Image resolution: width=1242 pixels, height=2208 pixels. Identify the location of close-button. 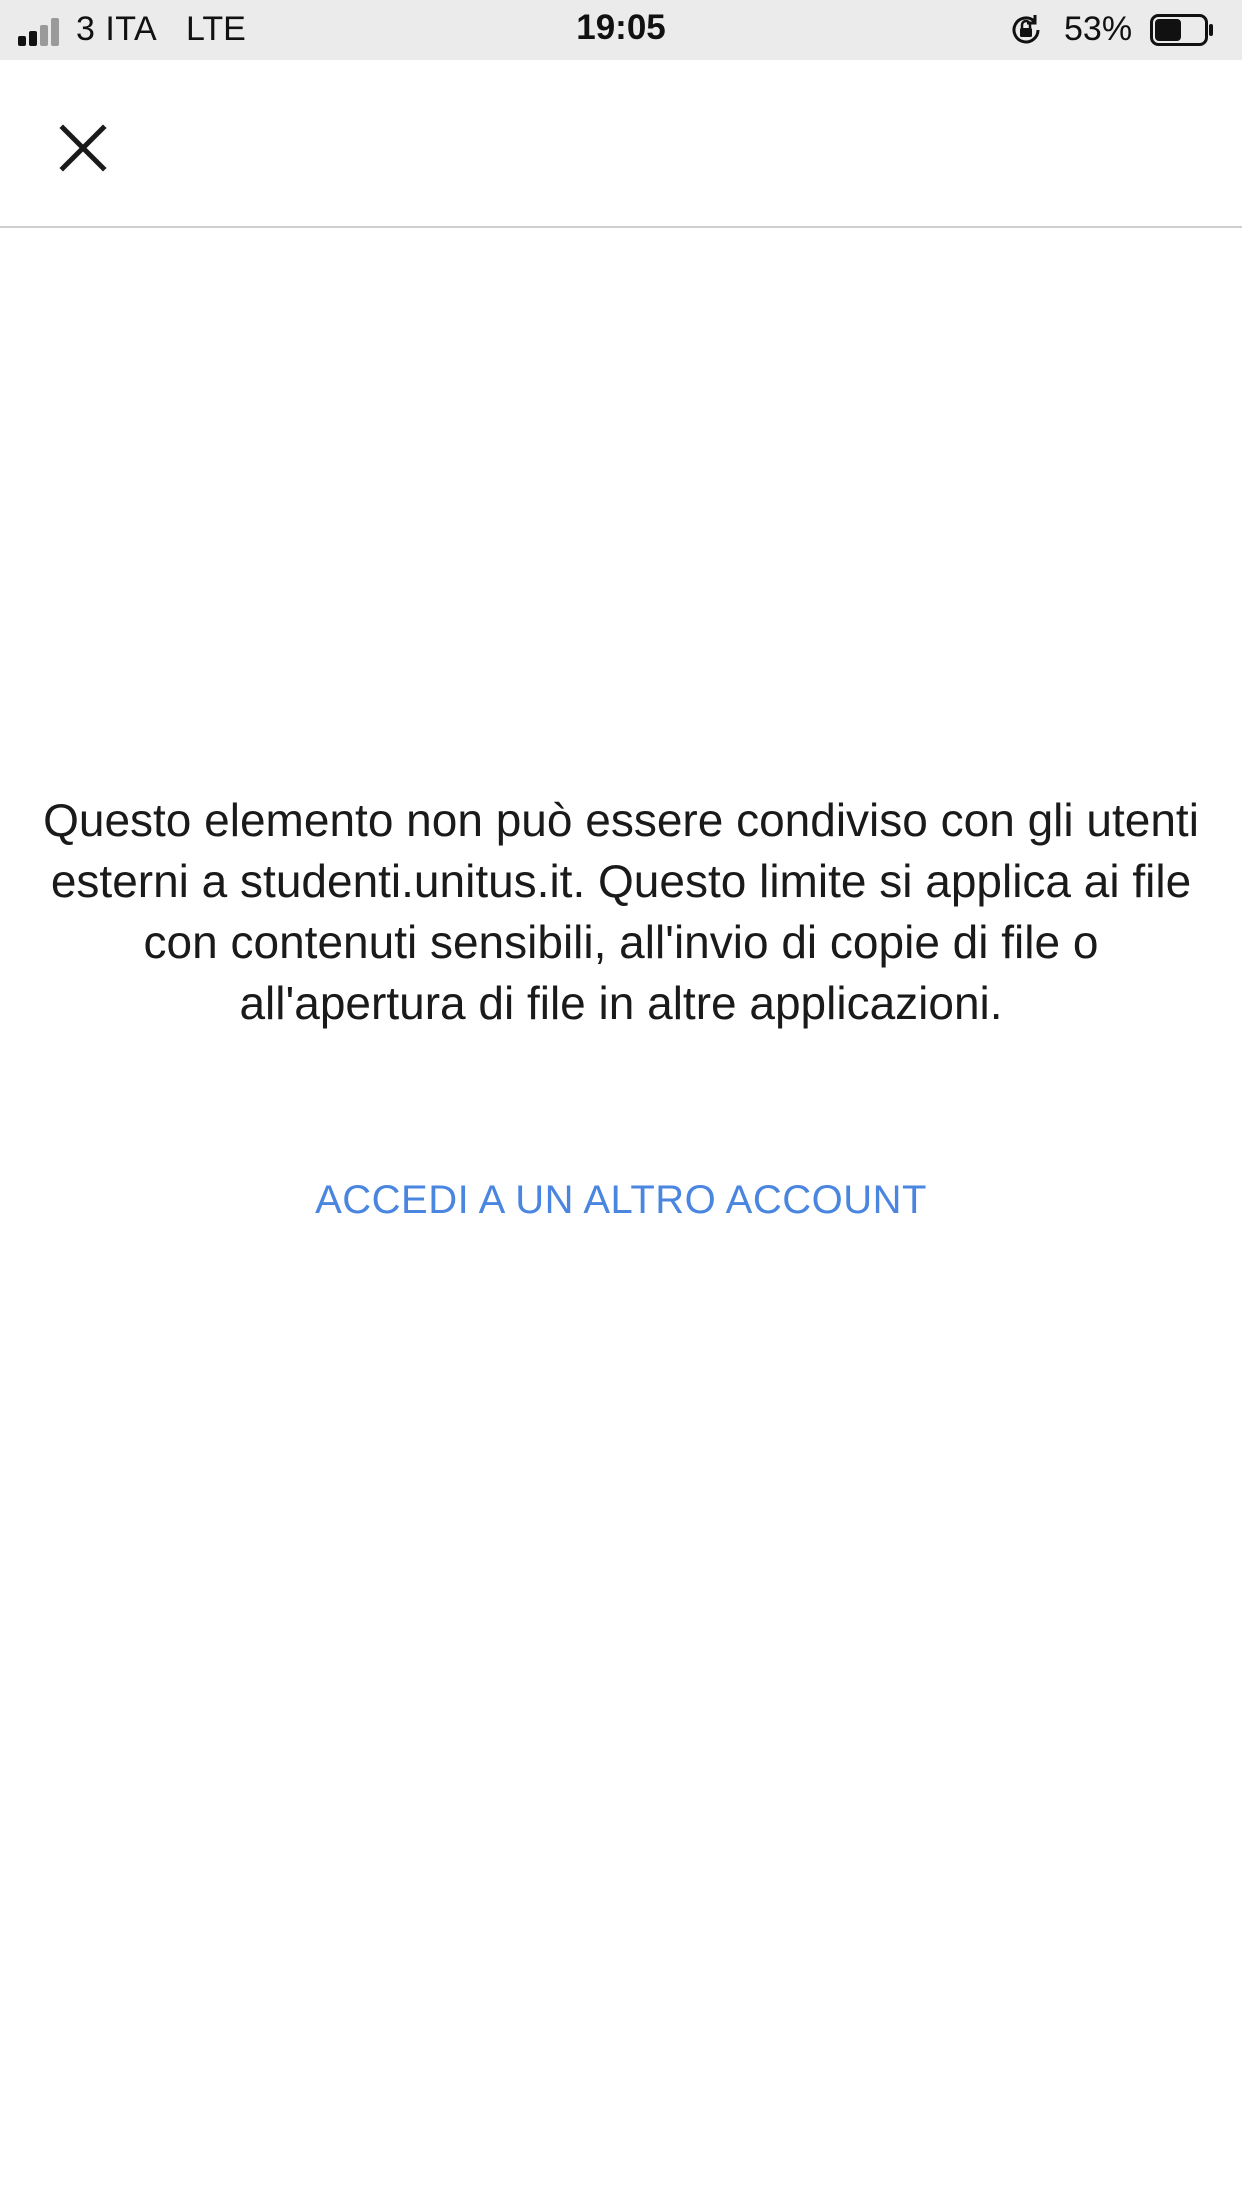
(83, 148).